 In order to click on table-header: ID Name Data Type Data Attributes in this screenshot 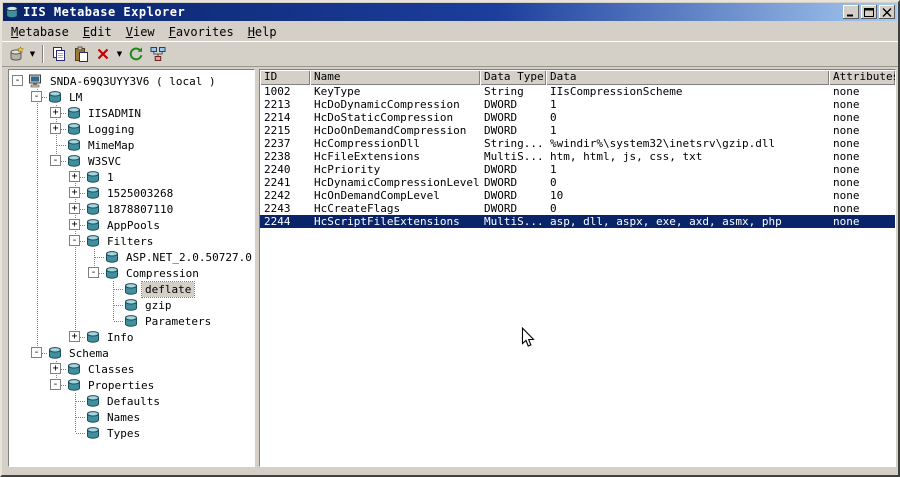, I will do `click(577, 77)`.